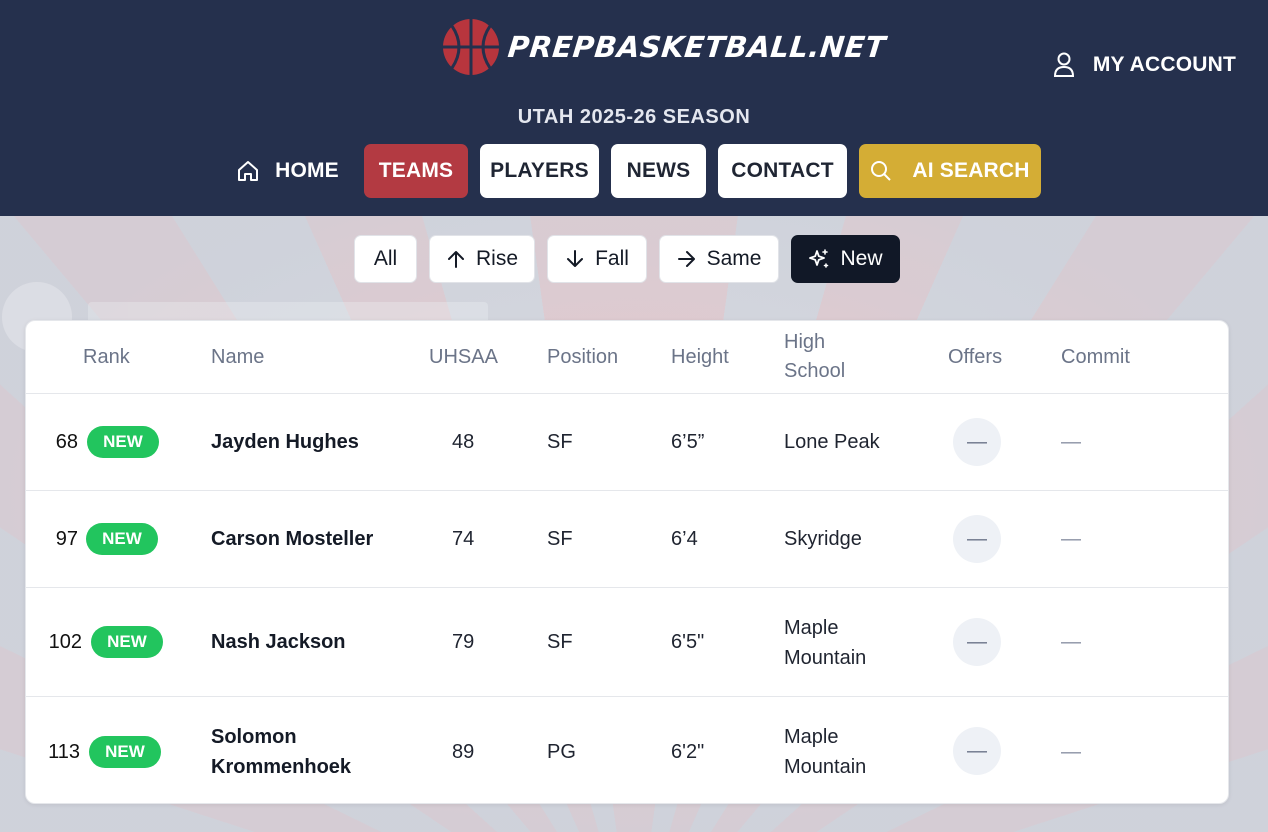 The image size is (1268, 832). I want to click on site-logo: PREPBASKETBALL.NET, so click(665, 47).